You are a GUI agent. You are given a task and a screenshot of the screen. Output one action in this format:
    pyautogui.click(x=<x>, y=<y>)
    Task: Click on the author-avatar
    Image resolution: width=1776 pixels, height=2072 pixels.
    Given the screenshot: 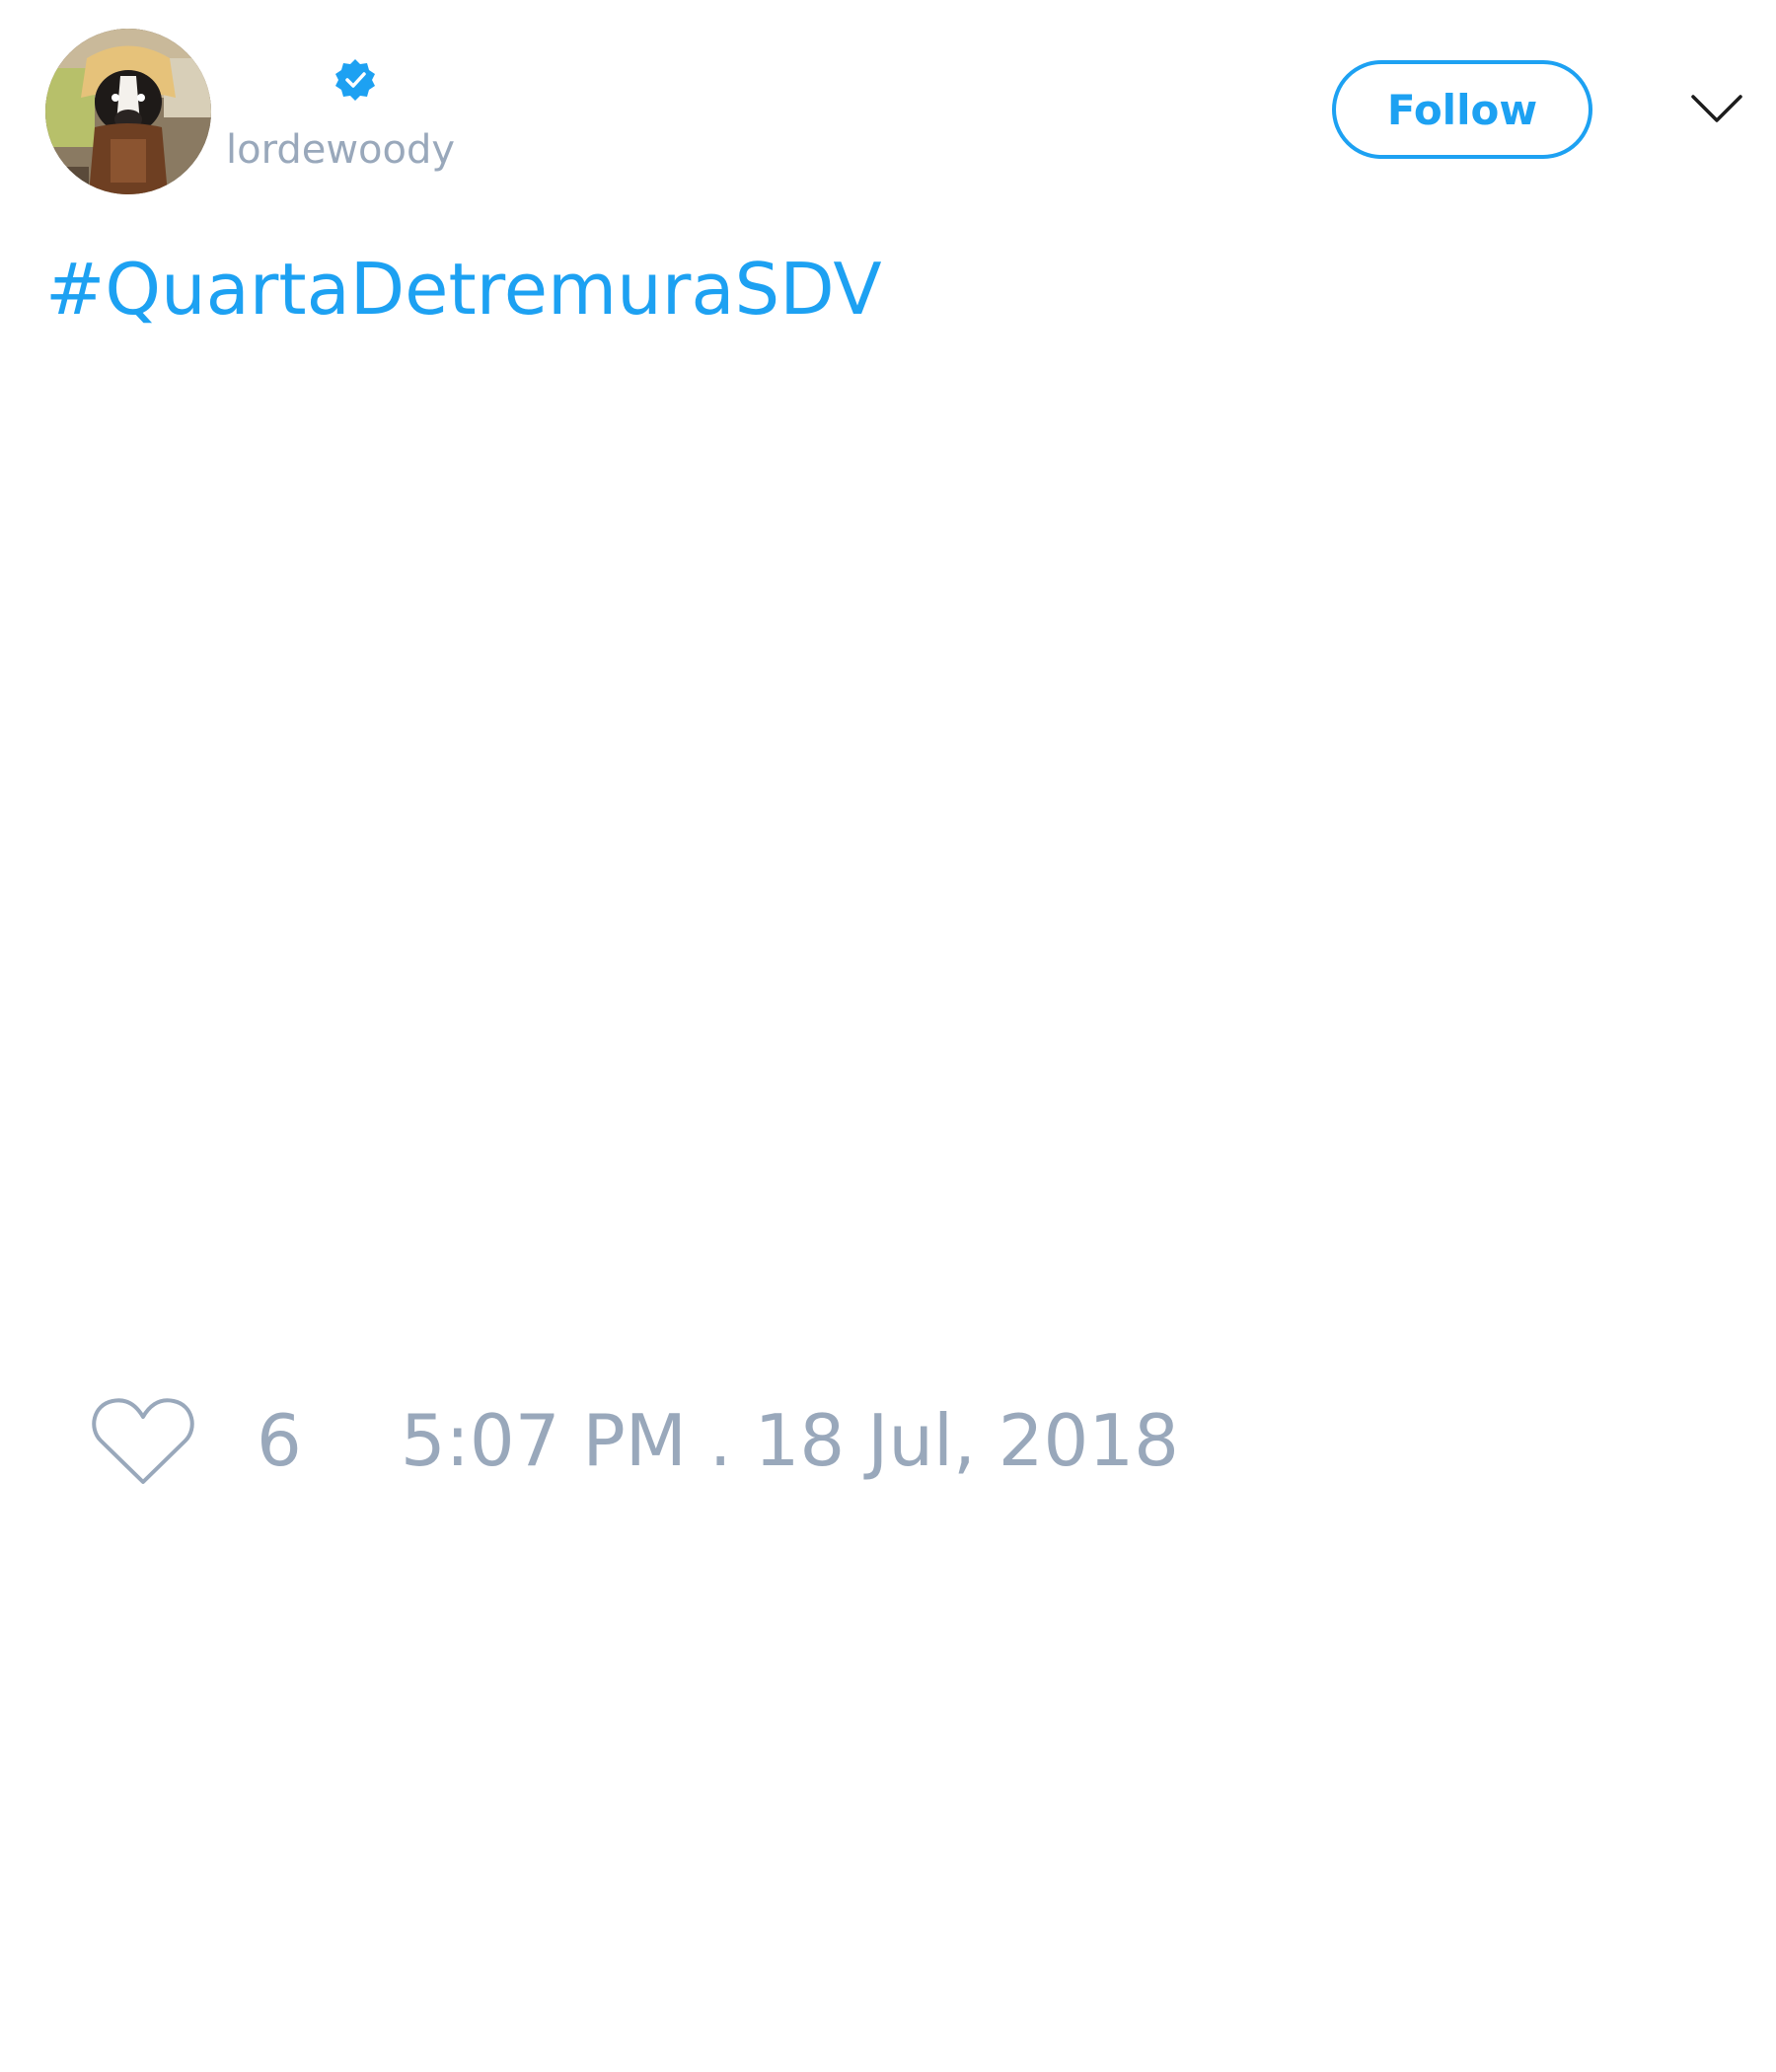 What is the action you would take?
    pyautogui.click(x=128, y=112)
    